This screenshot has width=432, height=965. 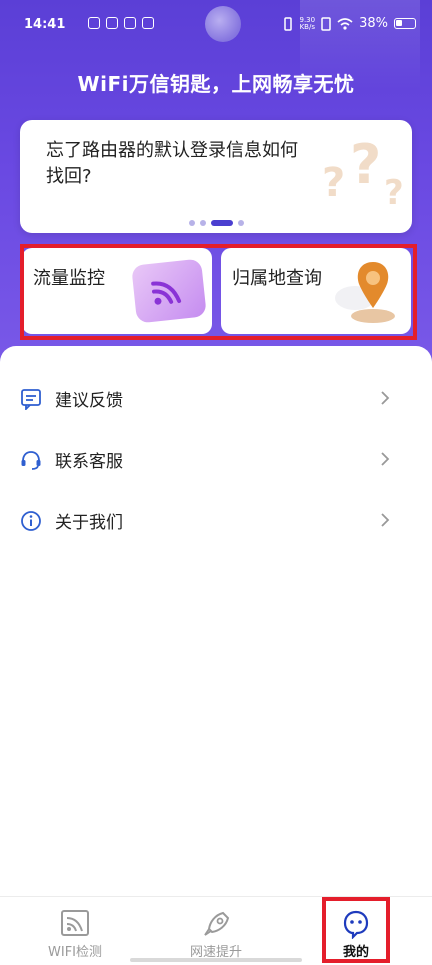 I want to click on tab-wifi-check: WIFI检测, so click(x=75, y=931).